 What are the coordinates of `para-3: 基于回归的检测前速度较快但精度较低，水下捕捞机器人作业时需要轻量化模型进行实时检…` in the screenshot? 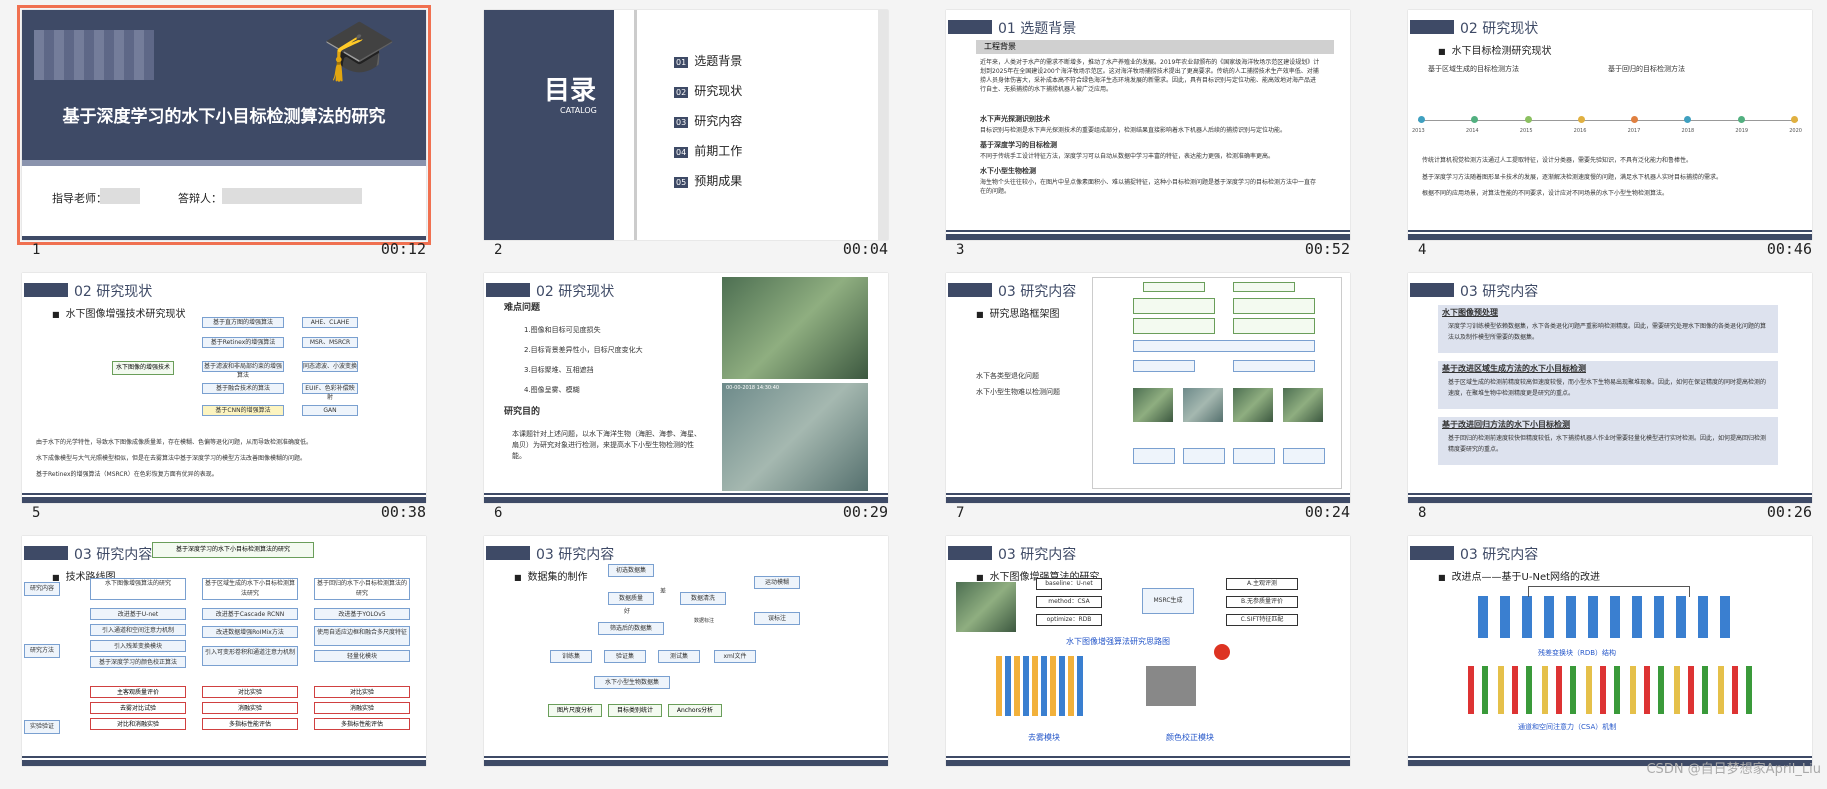 It's located at (1607, 444).